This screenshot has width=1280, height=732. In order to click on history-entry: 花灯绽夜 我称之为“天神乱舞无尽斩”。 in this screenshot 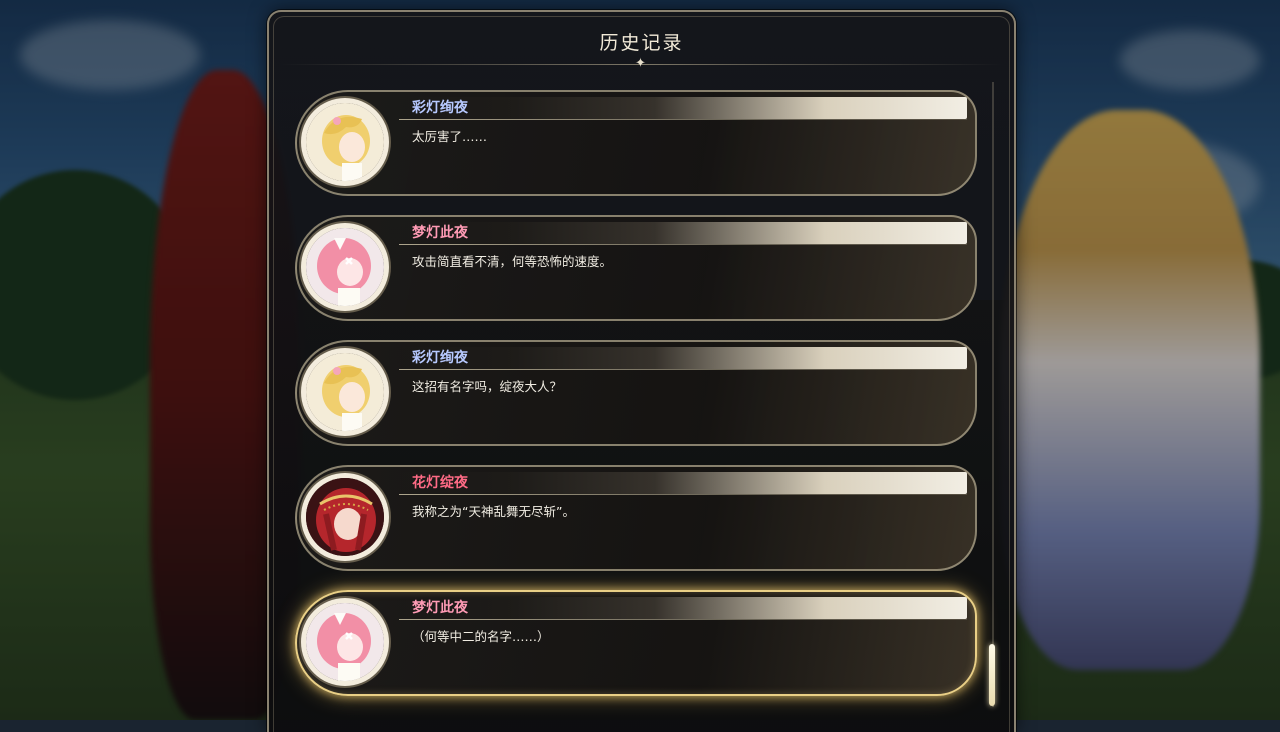, I will do `click(636, 518)`.